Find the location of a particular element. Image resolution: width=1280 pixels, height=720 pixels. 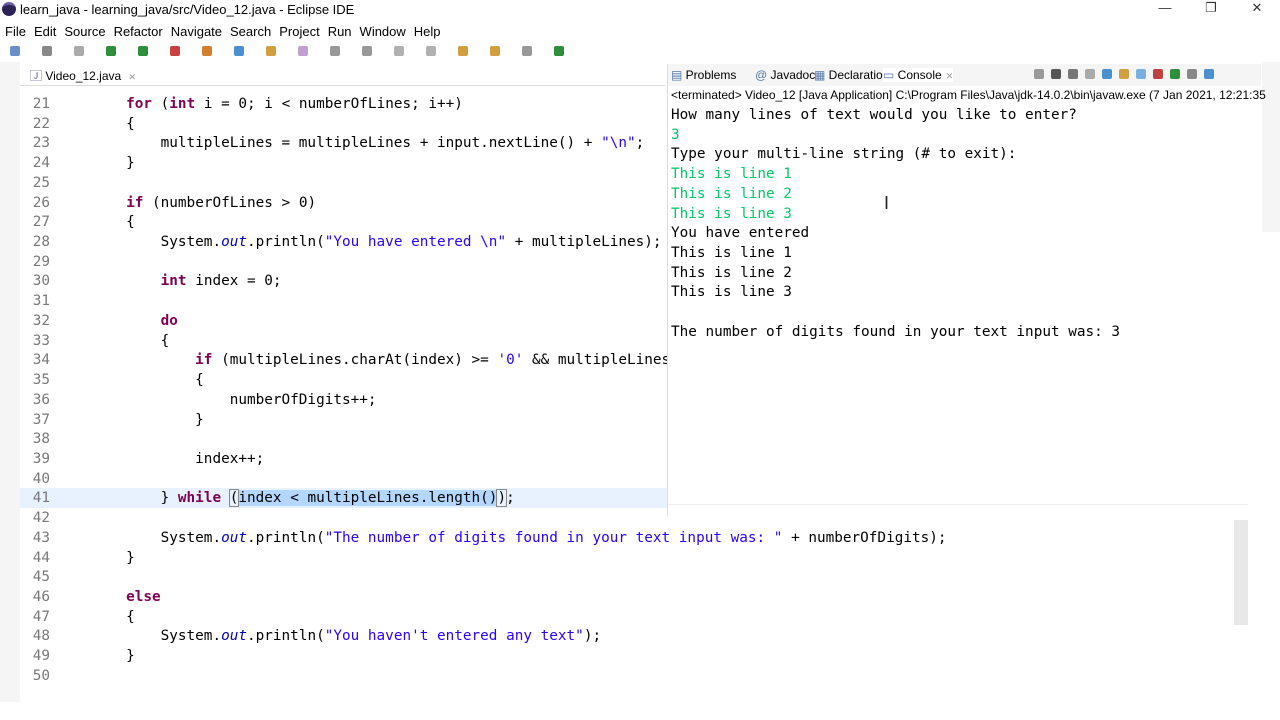

menu-search: Search is located at coordinates (250, 30).